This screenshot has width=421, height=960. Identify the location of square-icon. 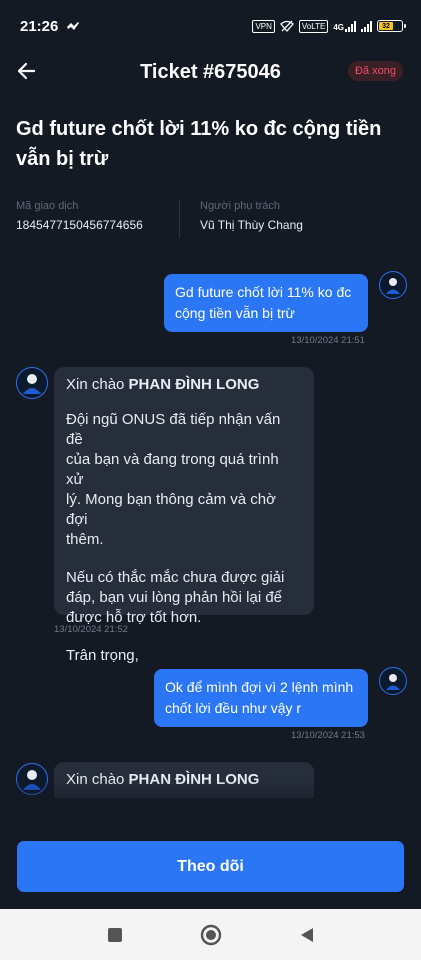
(115, 935).